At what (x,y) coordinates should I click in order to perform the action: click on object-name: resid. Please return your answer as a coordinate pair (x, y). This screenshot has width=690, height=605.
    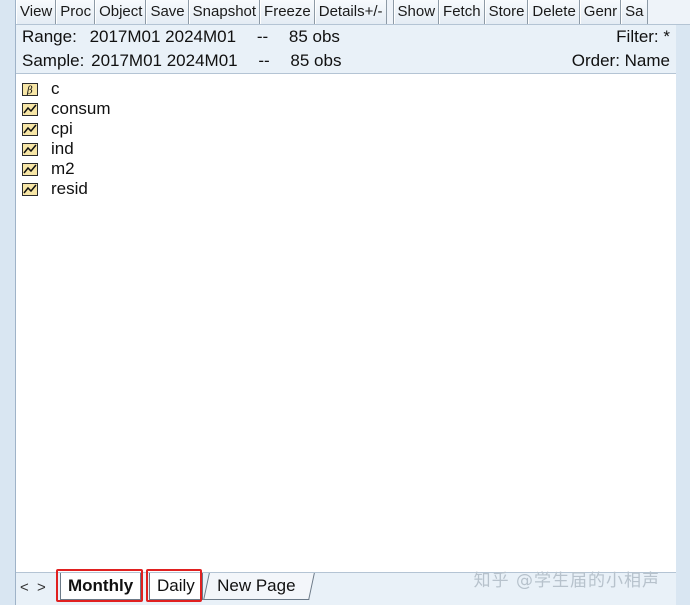
    Looking at the image, I should click on (69, 188).